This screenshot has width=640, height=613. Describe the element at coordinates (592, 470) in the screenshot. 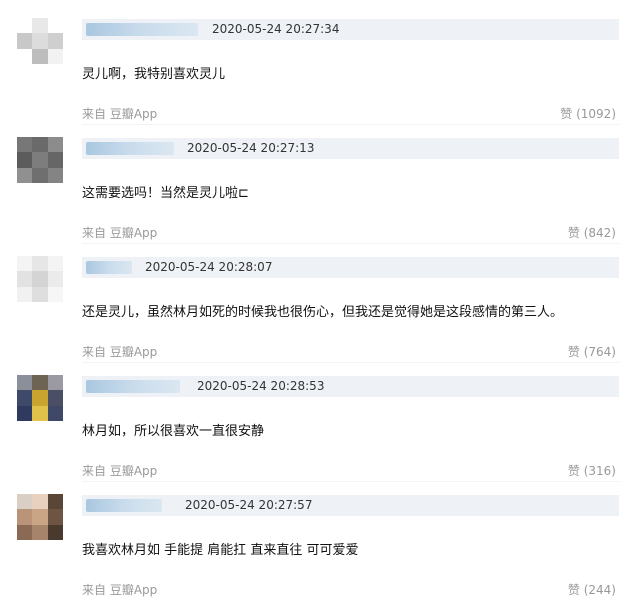

I see `like-button: 赞 (316)` at that location.